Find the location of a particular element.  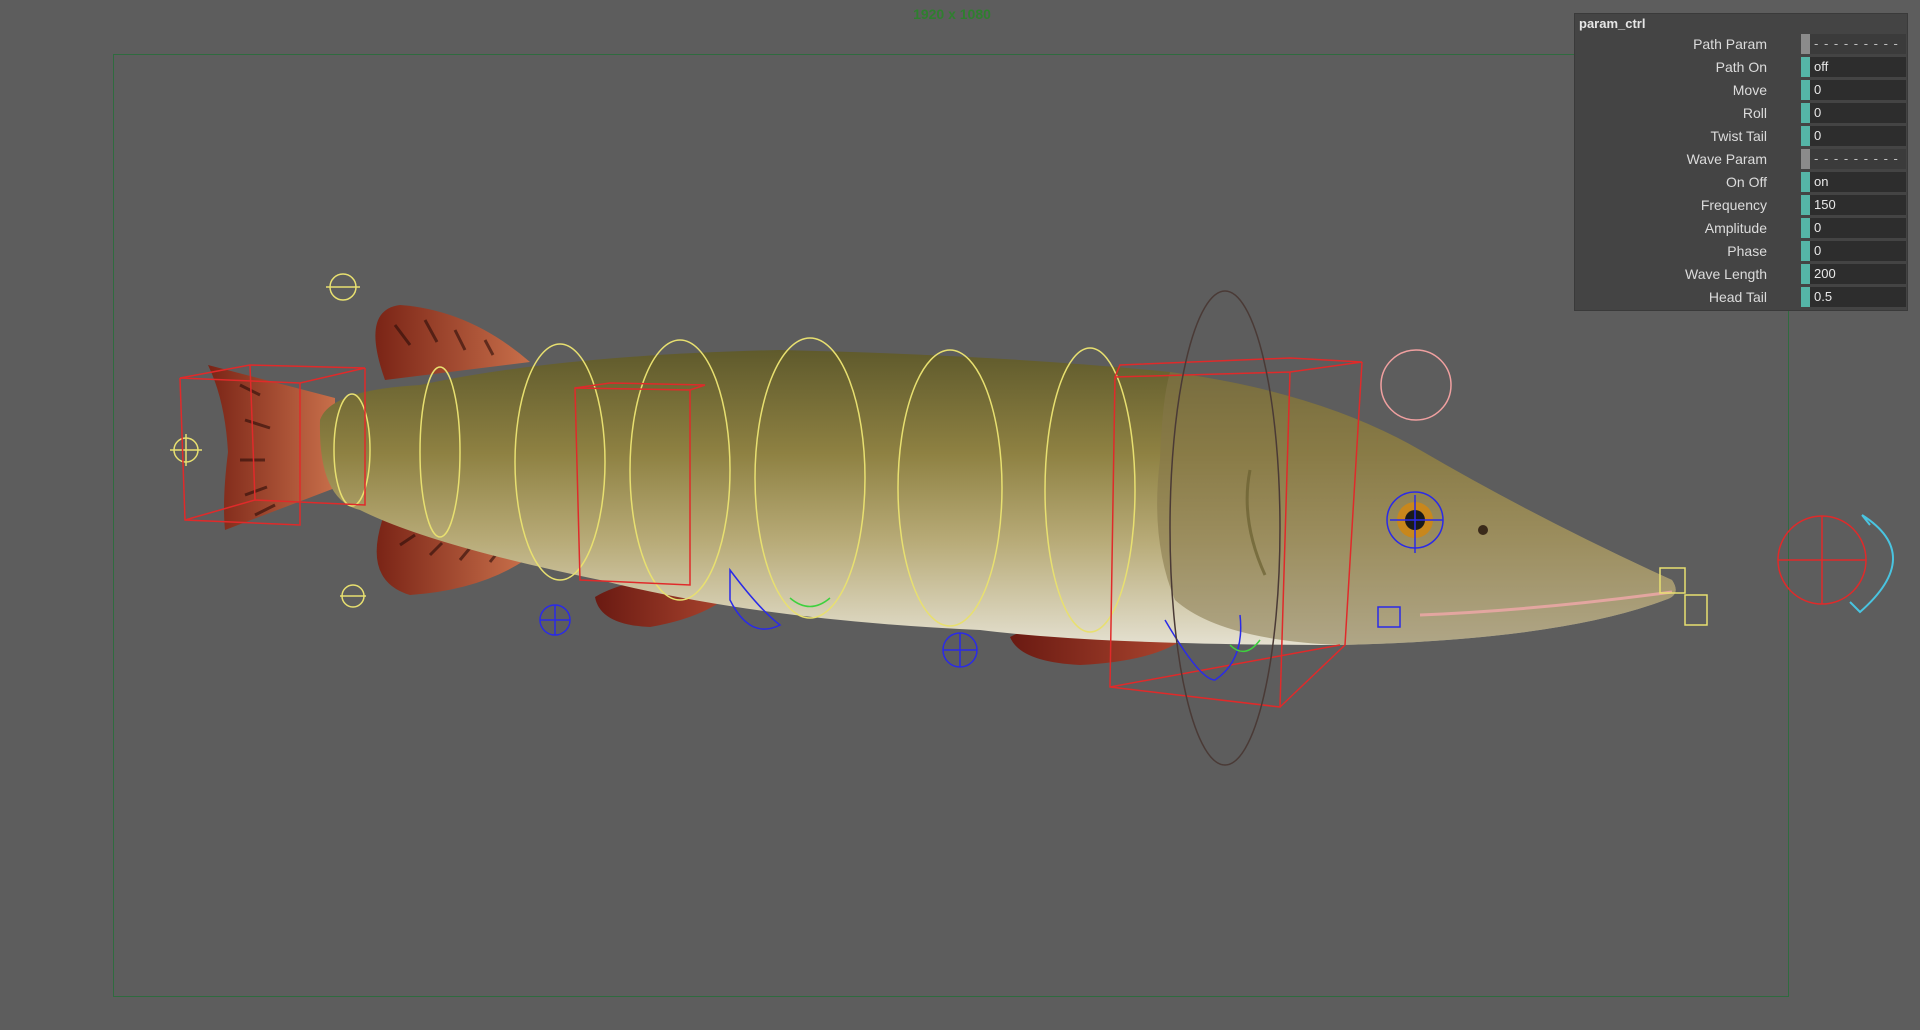

attr-label: Move is located at coordinates (1749, 90).